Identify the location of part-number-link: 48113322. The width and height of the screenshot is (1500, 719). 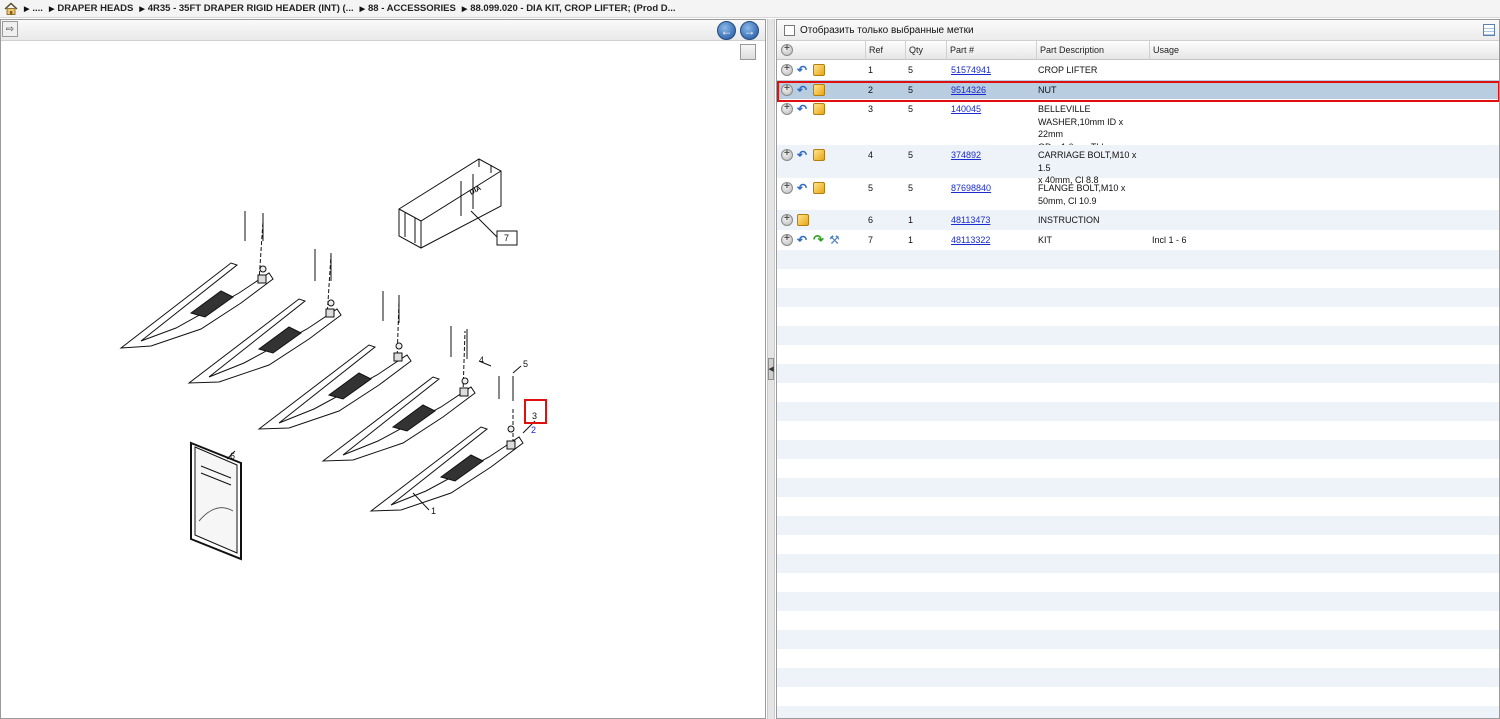
(970, 240).